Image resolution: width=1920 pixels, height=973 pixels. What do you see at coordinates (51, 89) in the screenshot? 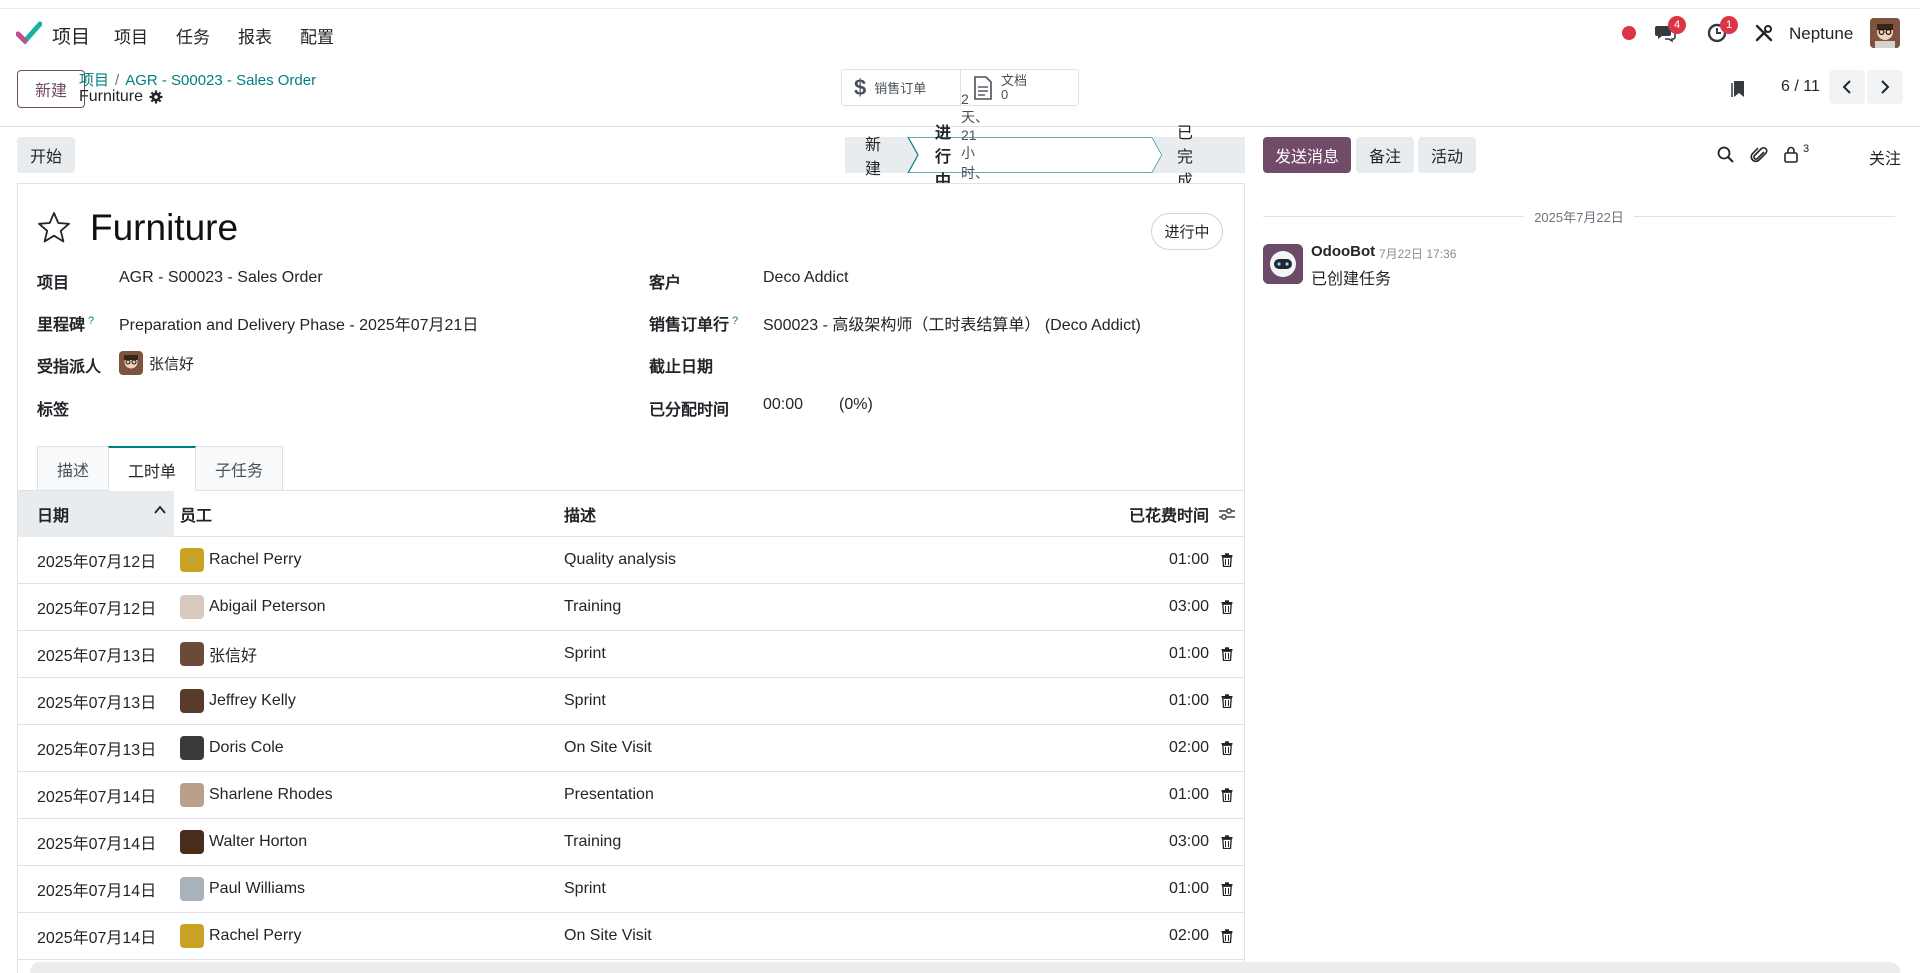
I see `new-record-button: 新建` at bounding box center [51, 89].